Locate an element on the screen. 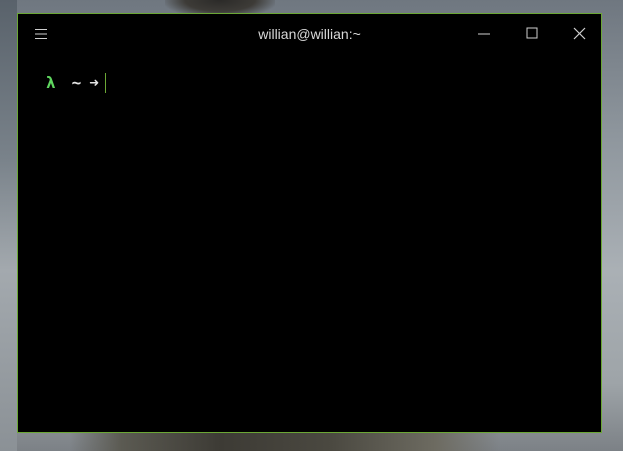 This screenshot has width=623, height=451. desktop-background-left is located at coordinates (8, 225).